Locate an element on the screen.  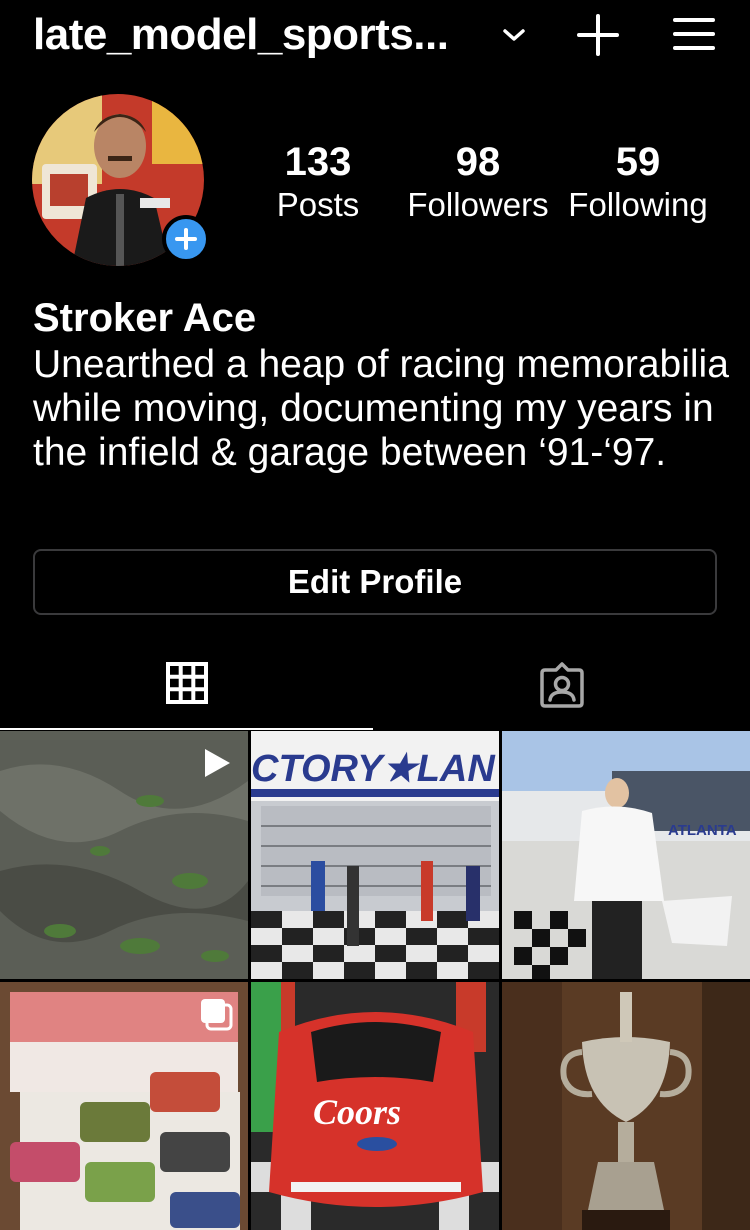
posts-count: 133 is located at coordinates (318, 162).